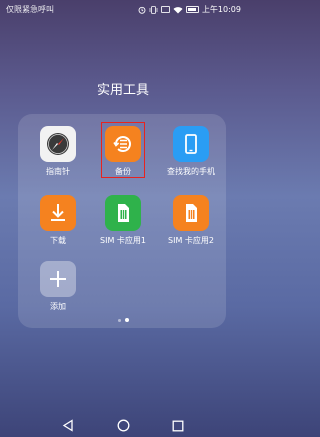 The width and height of the screenshot is (320, 437). Describe the element at coordinates (58, 144) in the screenshot. I see `compass-icon` at that location.